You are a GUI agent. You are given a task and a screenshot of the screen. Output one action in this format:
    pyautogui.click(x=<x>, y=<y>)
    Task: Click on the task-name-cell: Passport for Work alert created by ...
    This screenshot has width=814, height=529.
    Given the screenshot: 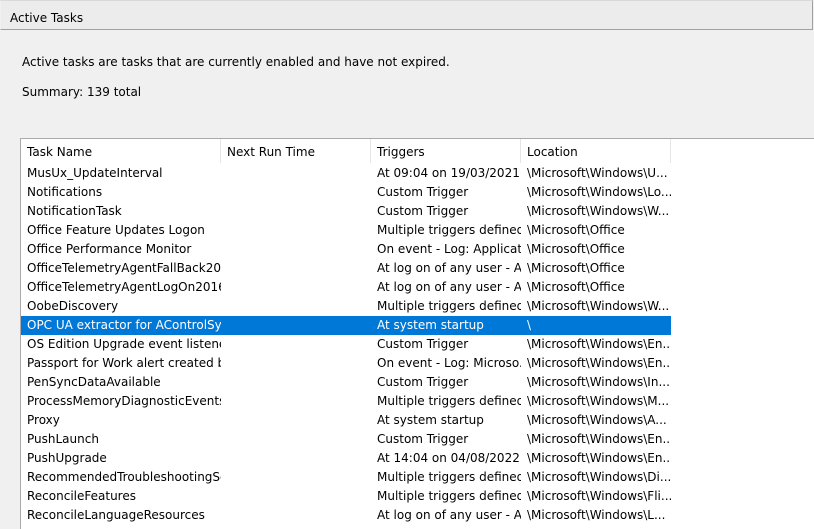 What is the action you would take?
    pyautogui.click(x=124, y=363)
    